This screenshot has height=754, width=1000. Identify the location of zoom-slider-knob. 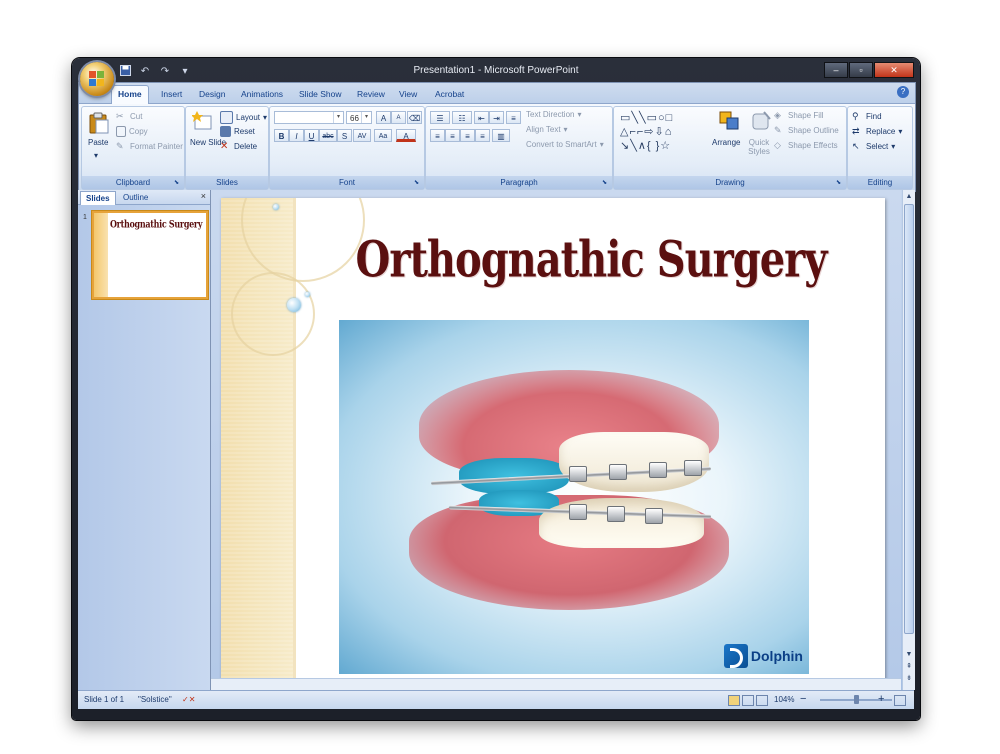
(856, 699).